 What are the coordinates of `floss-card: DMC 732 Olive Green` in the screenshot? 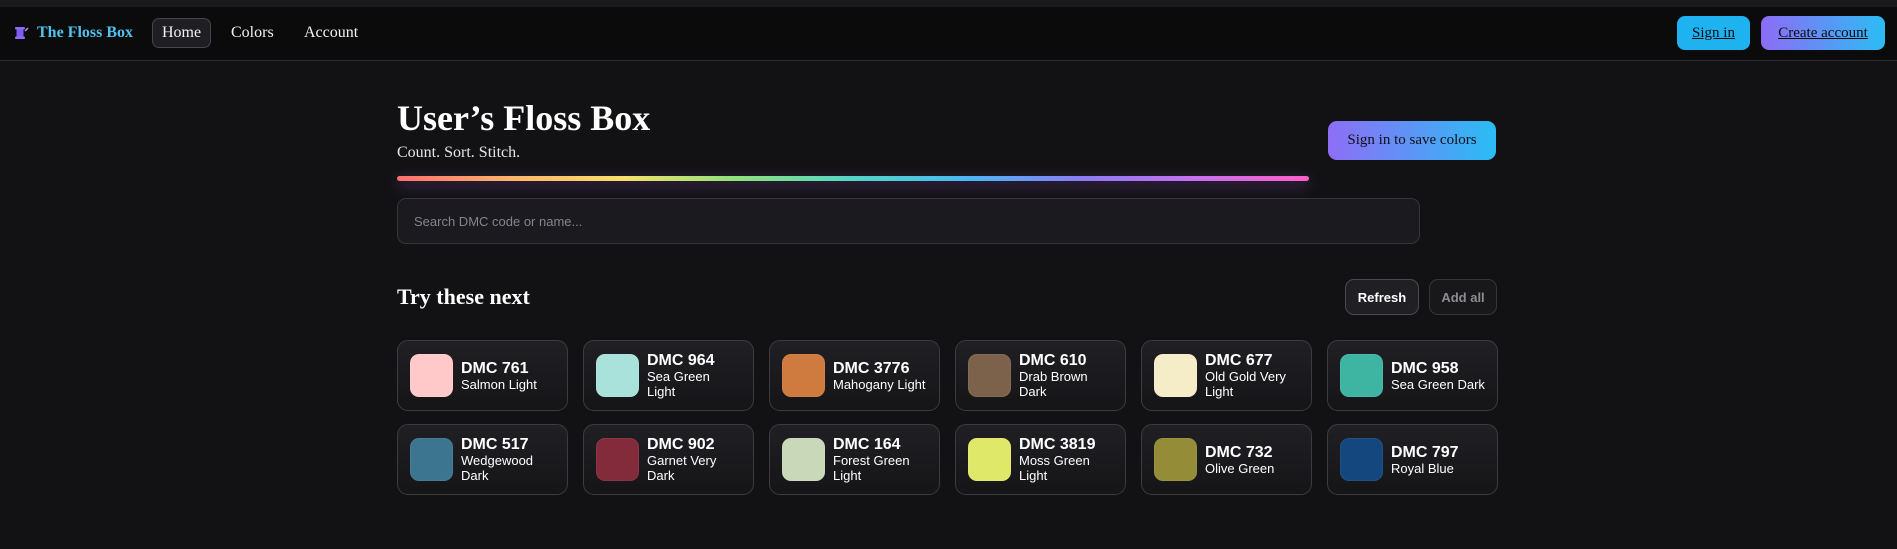 It's located at (1226, 459).